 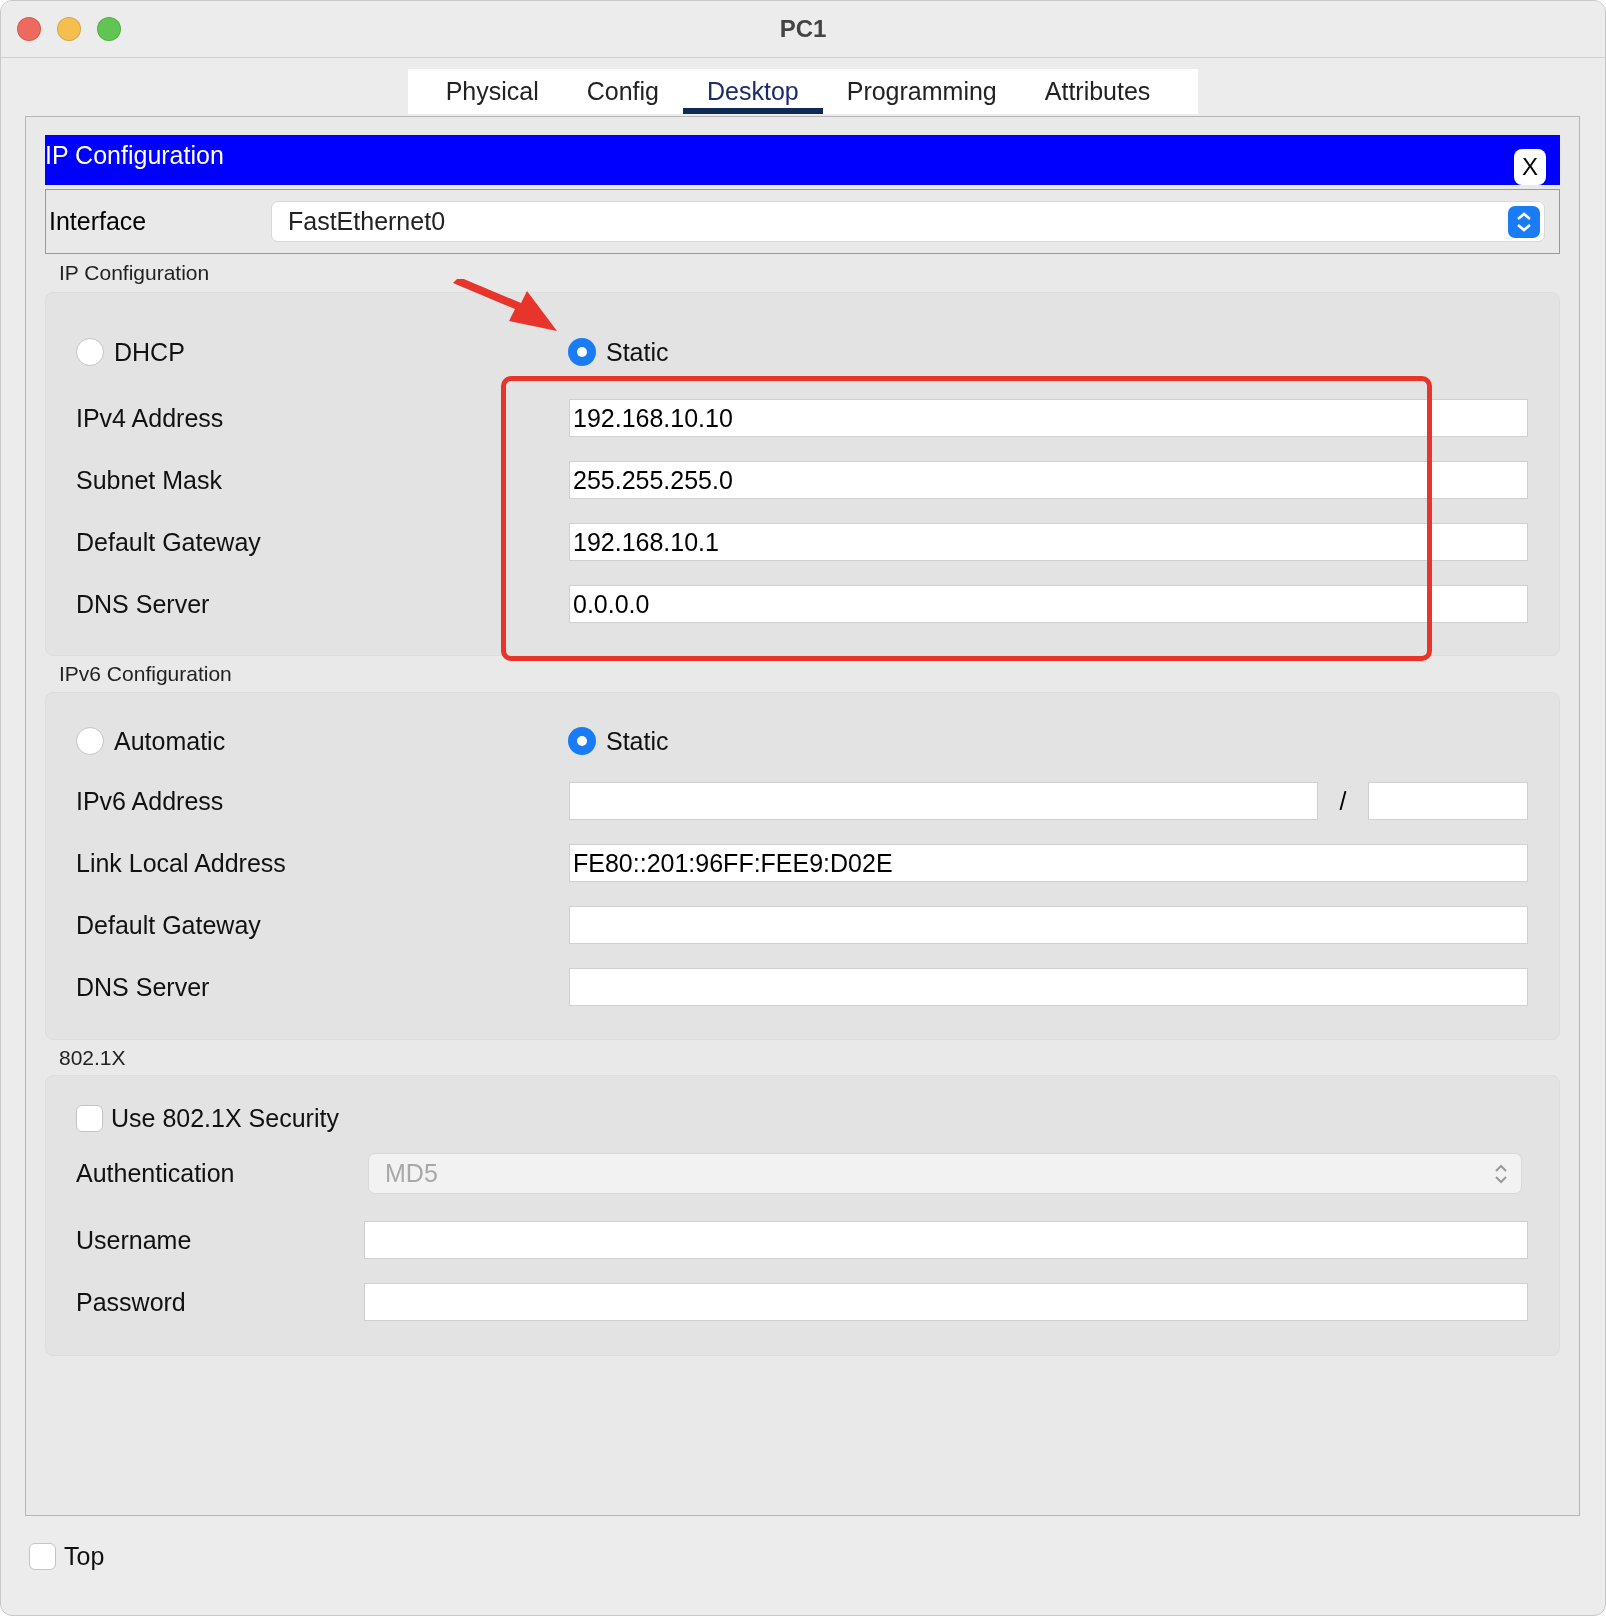 What do you see at coordinates (803, 29) in the screenshot?
I see `window-title: PC1` at bounding box center [803, 29].